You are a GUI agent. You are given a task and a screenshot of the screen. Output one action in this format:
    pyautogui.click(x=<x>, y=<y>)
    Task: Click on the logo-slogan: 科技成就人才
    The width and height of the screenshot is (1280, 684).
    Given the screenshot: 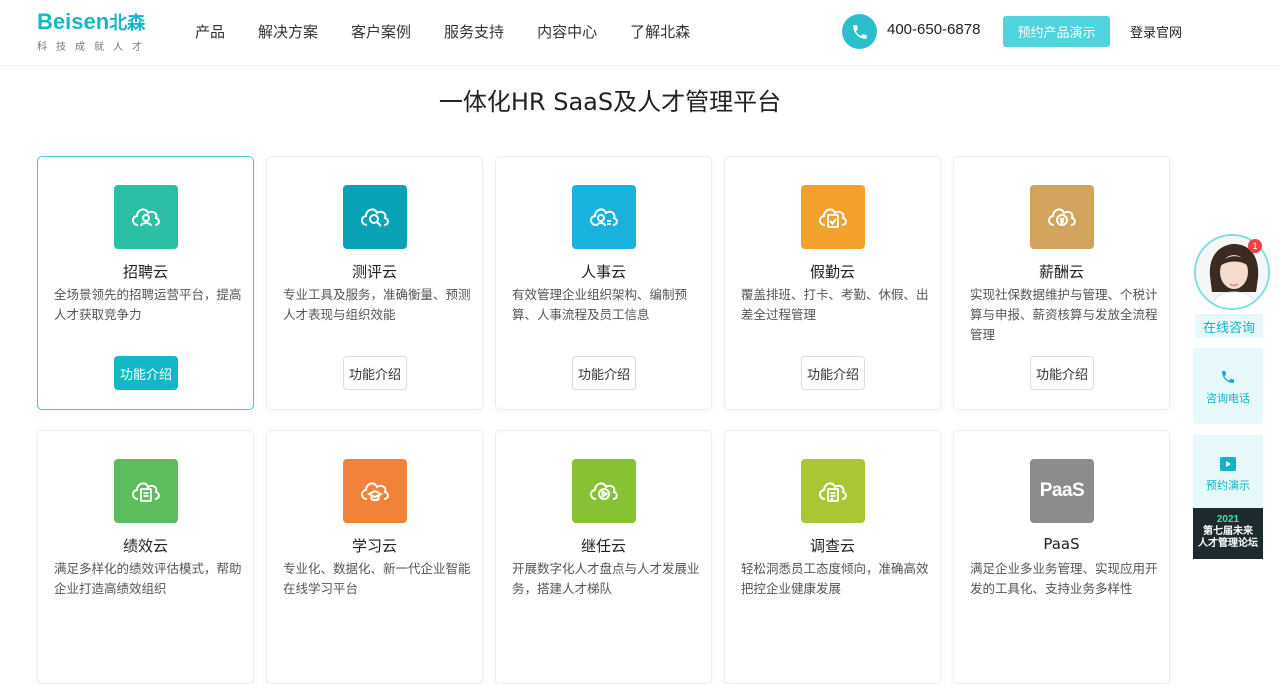 What is the action you would take?
    pyautogui.click(x=94, y=47)
    